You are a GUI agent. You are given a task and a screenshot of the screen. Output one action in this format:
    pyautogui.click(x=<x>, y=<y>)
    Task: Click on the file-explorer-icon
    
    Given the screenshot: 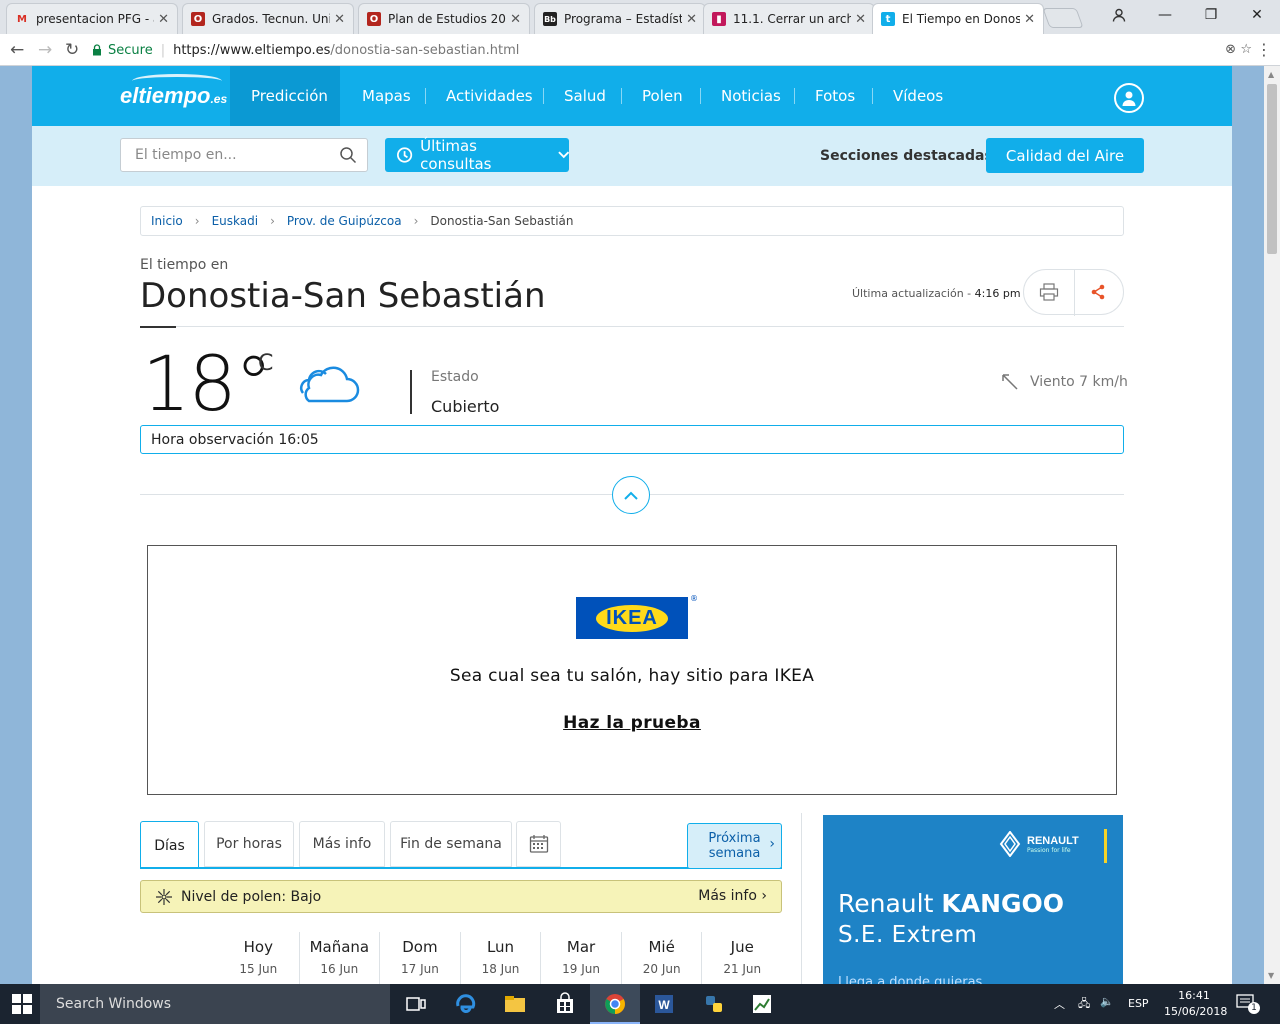 What is the action you would take?
    pyautogui.click(x=515, y=1004)
    